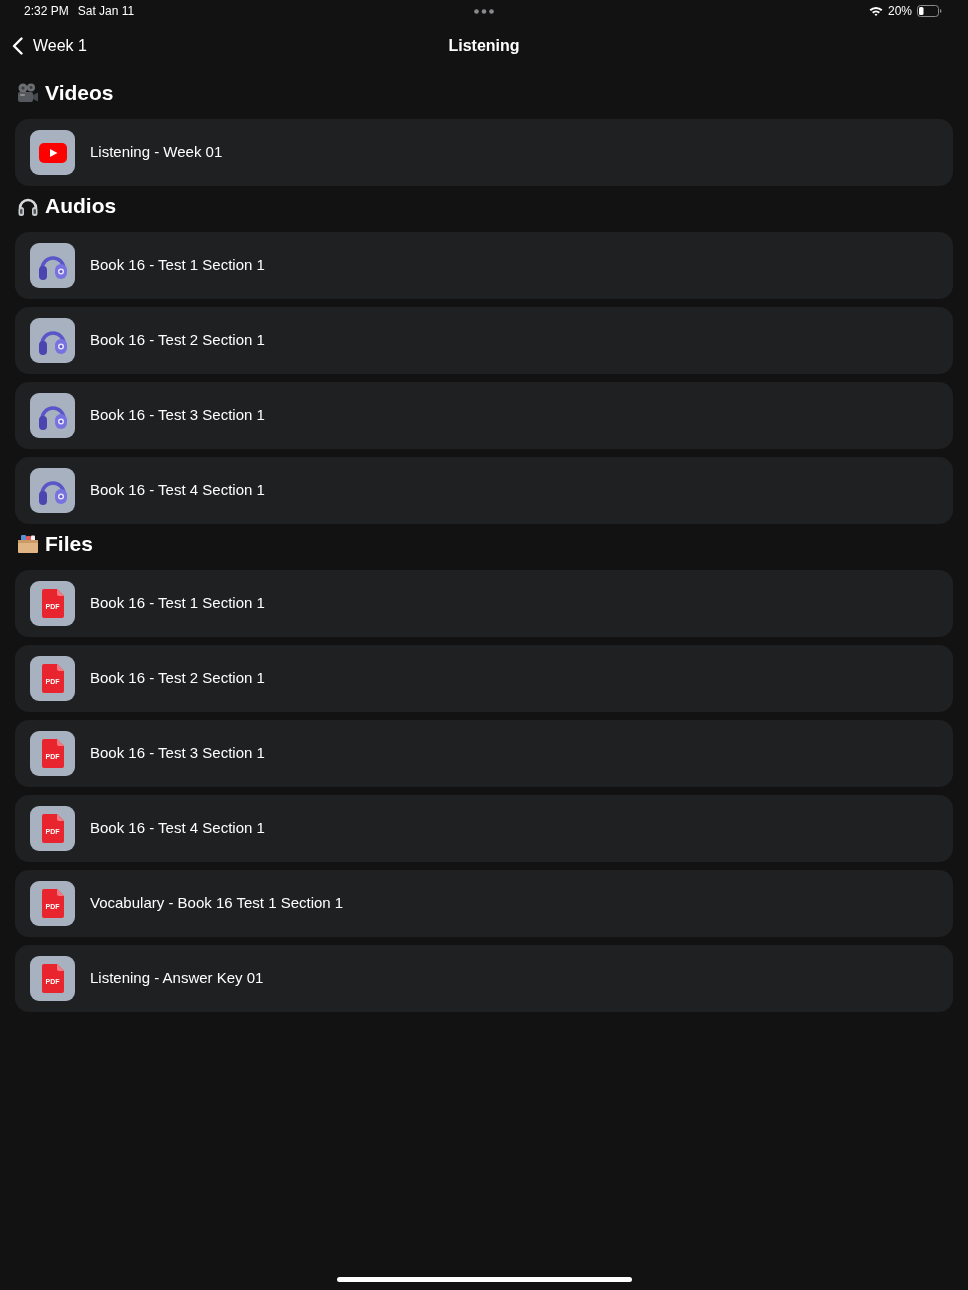 Image resolution: width=968 pixels, height=1290 pixels. What do you see at coordinates (484, 415) in the screenshot?
I see `audio-row: Book 16 - Test 3 Section 1` at bounding box center [484, 415].